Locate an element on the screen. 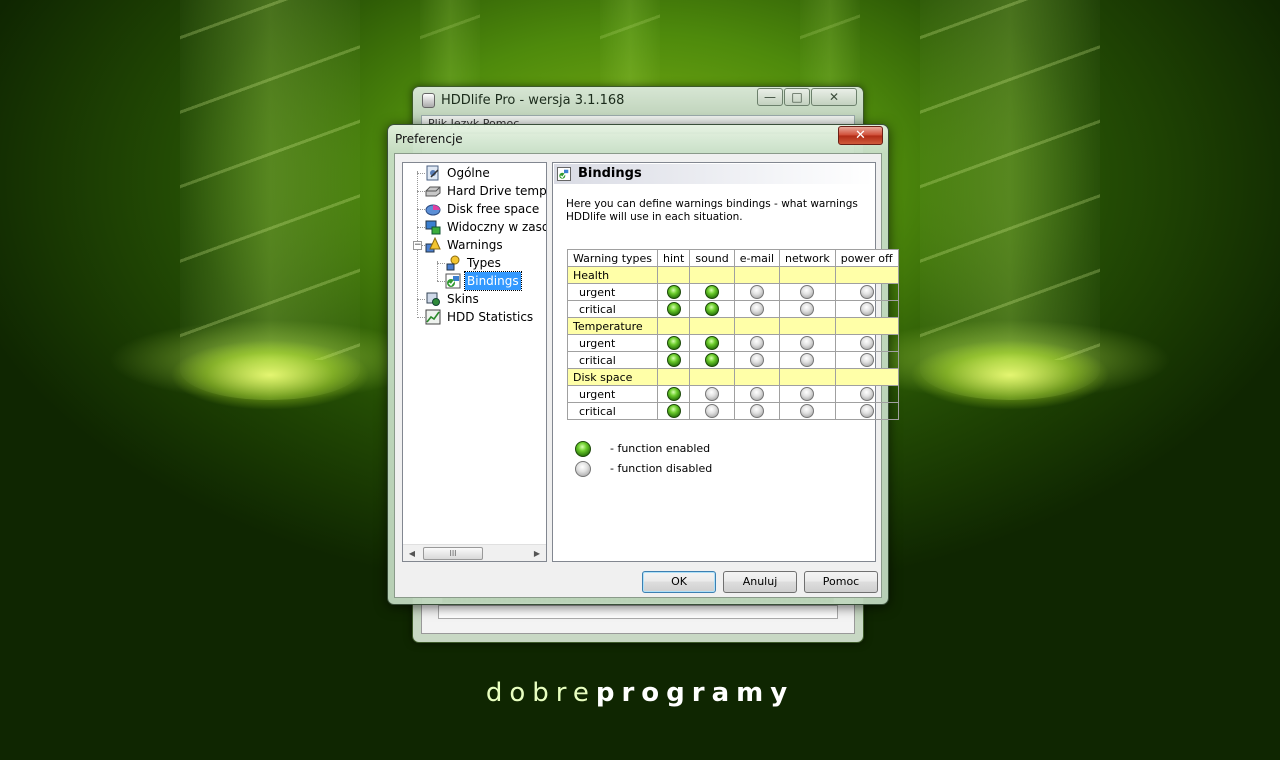  close-button: ✕ is located at coordinates (834, 97).